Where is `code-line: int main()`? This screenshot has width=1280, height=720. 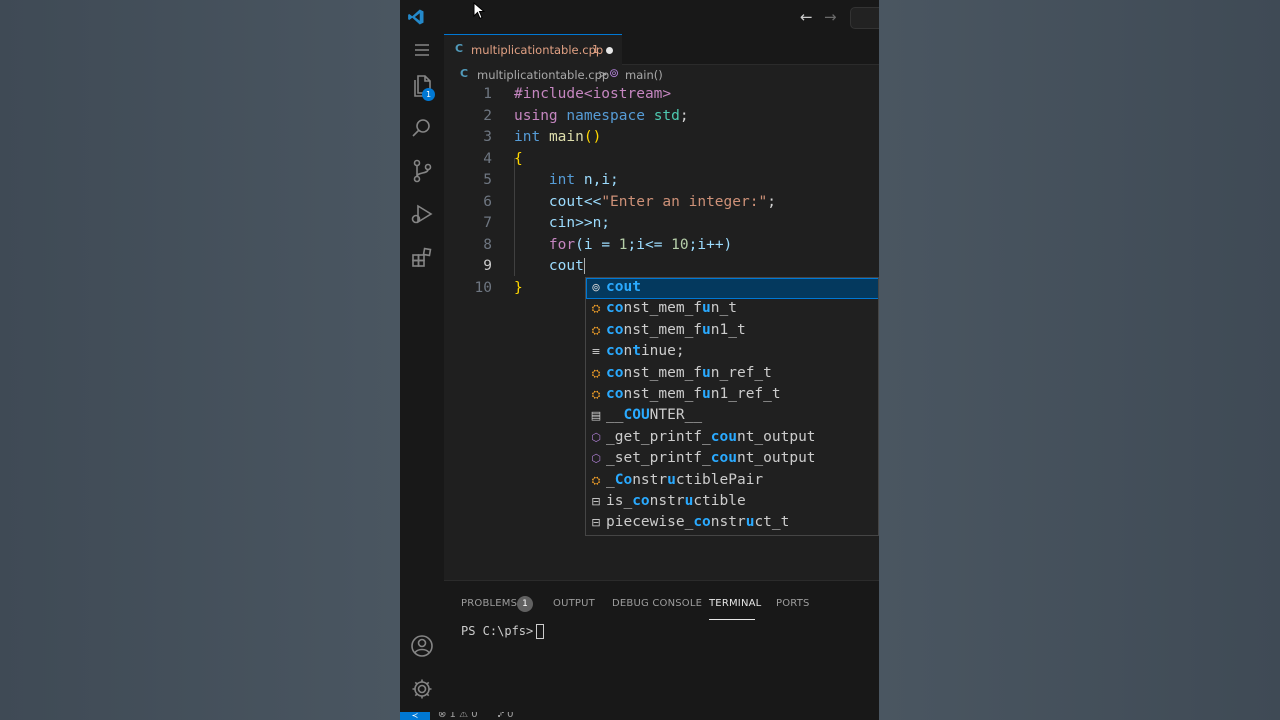
code-line: int main() is located at coordinates (557, 137).